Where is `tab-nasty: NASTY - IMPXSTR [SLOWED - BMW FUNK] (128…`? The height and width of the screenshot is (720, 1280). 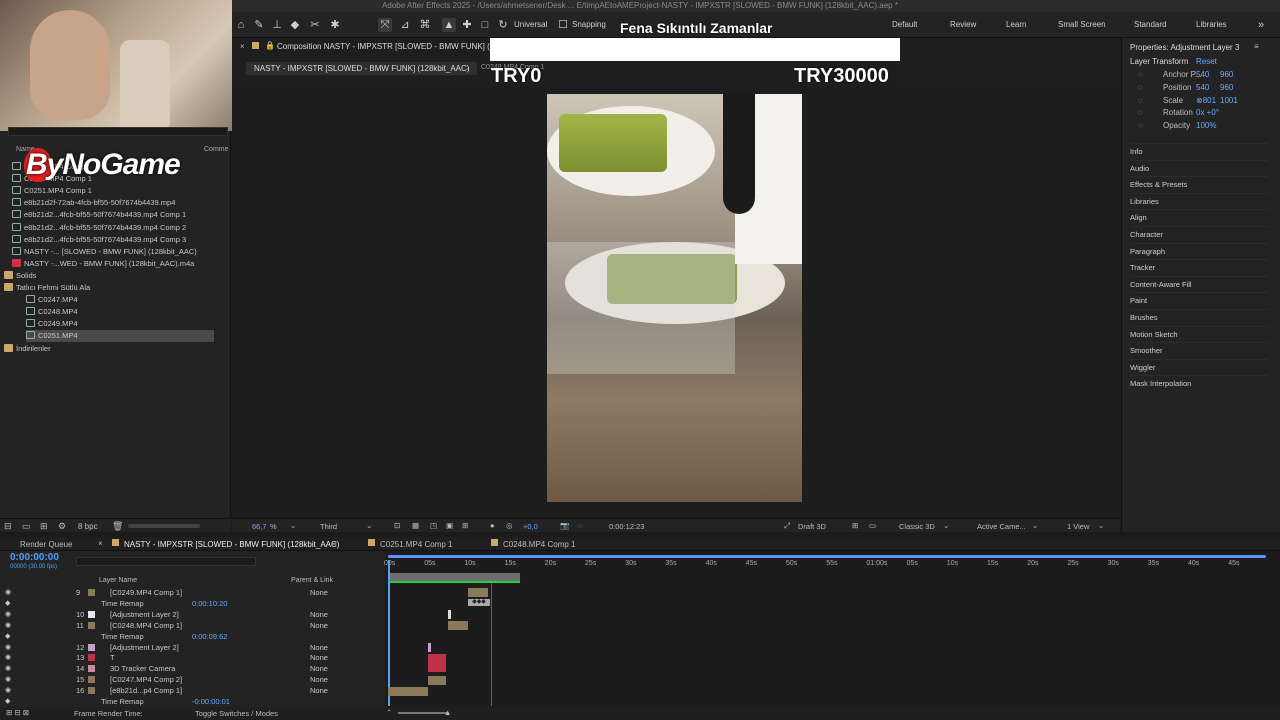
tab-nasty: NASTY - IMPXSTR [SLOWED - BMW FUNK] (128… is located at coordinates (231, 544).